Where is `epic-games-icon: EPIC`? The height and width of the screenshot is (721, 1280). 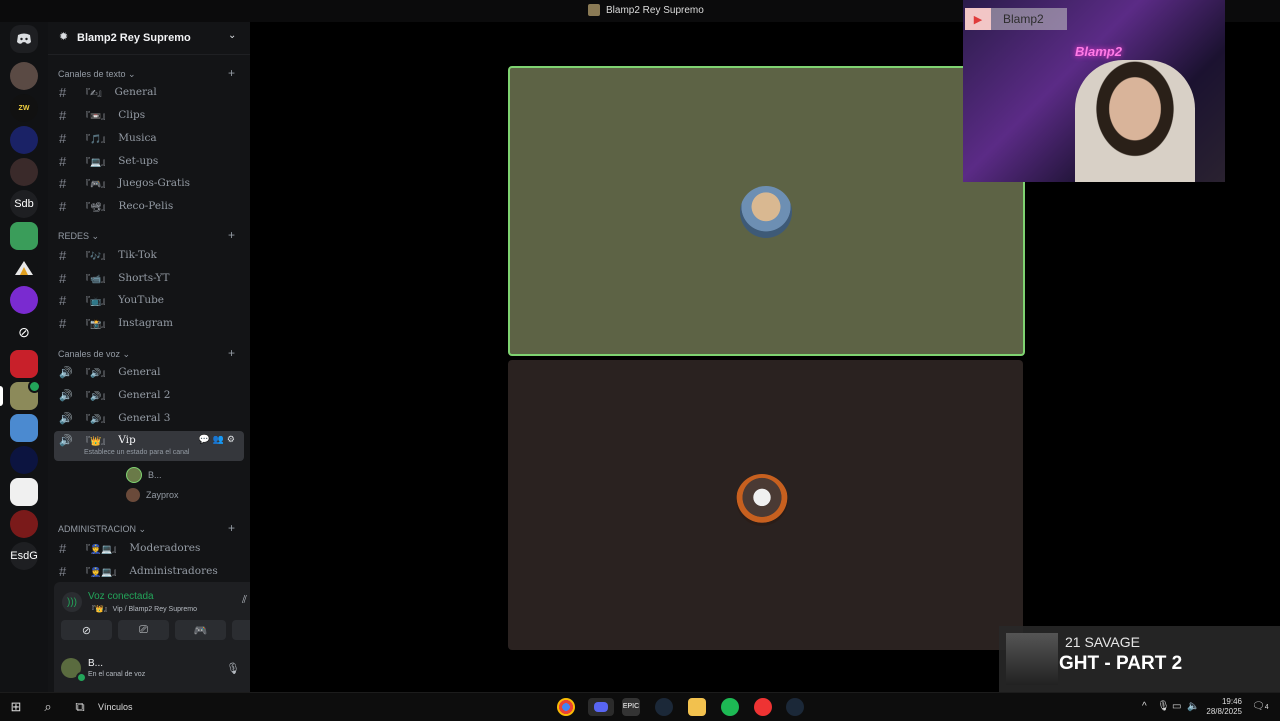 epic-games-icon: EPIC is located at coordinates (631, 707).